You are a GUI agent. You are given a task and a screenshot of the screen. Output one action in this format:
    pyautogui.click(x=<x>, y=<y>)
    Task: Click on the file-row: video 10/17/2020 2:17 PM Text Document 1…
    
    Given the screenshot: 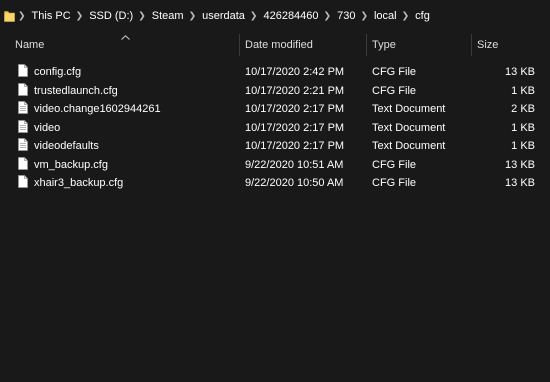 What is the action you would take?
    pyautogui.click(x=275, y=128)
    